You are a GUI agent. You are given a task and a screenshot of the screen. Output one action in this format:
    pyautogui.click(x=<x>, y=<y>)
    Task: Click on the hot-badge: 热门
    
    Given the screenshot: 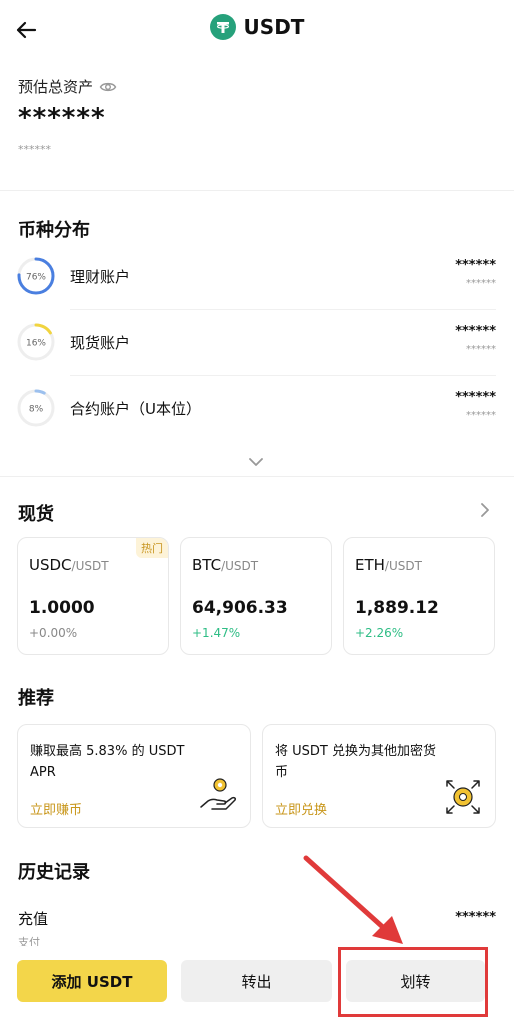 What is the action you would take?
    pyautogui.click(x=152, y=548)
    